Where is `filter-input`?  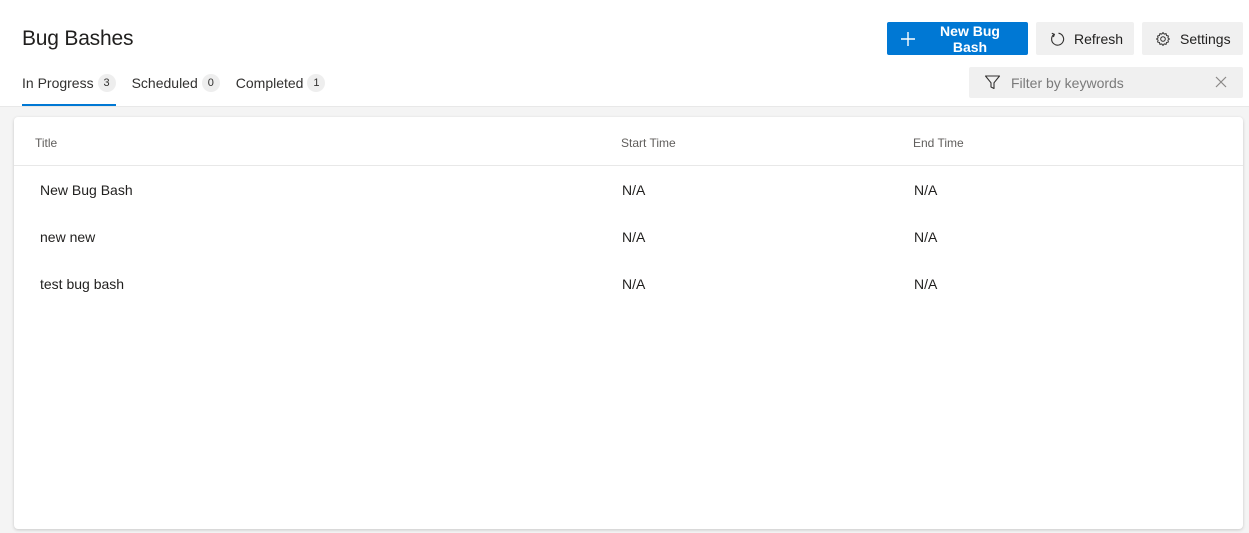
filter-input is located at coordinates (1106, 82).